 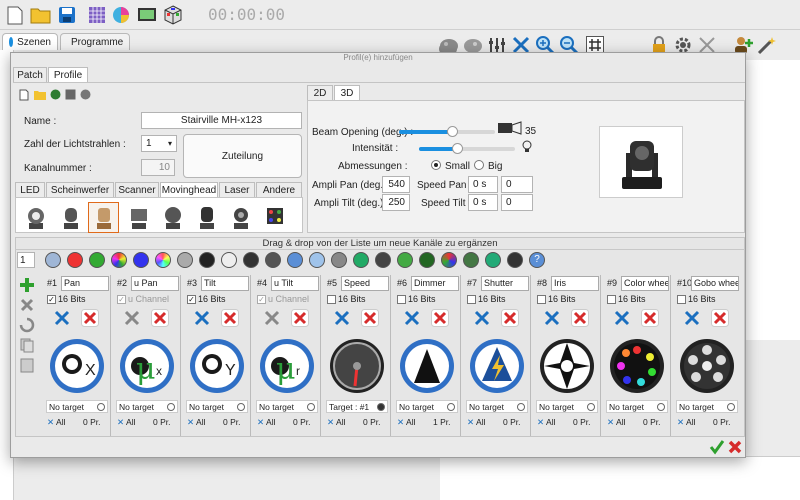 What do you see at coordinates (436, 165) in the screenshot?
I see `small-radio` at bounding box center [436, 165].